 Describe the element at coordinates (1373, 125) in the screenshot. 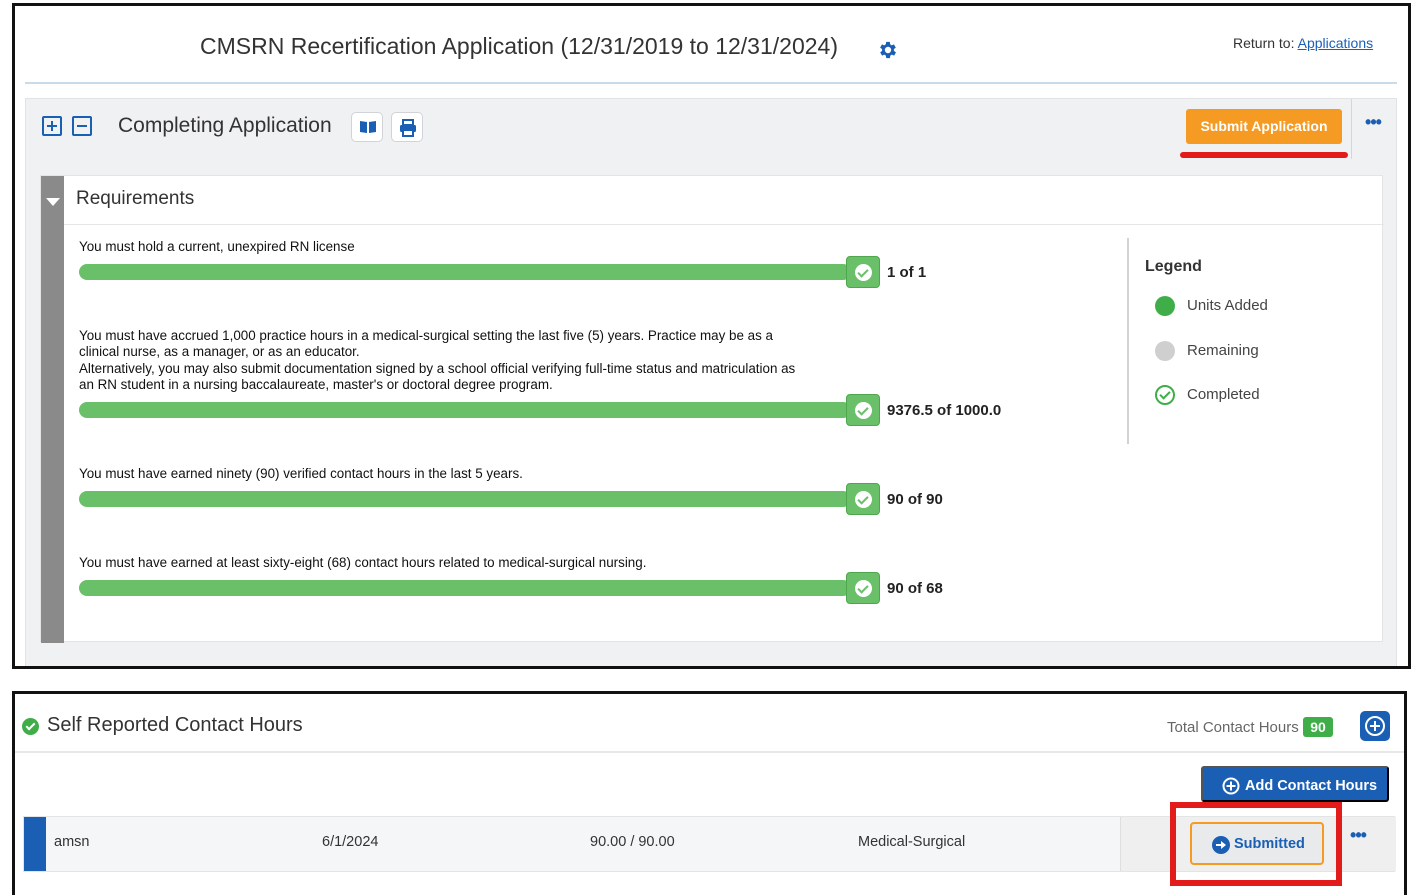

I see `section-more-button: •••` at that location.